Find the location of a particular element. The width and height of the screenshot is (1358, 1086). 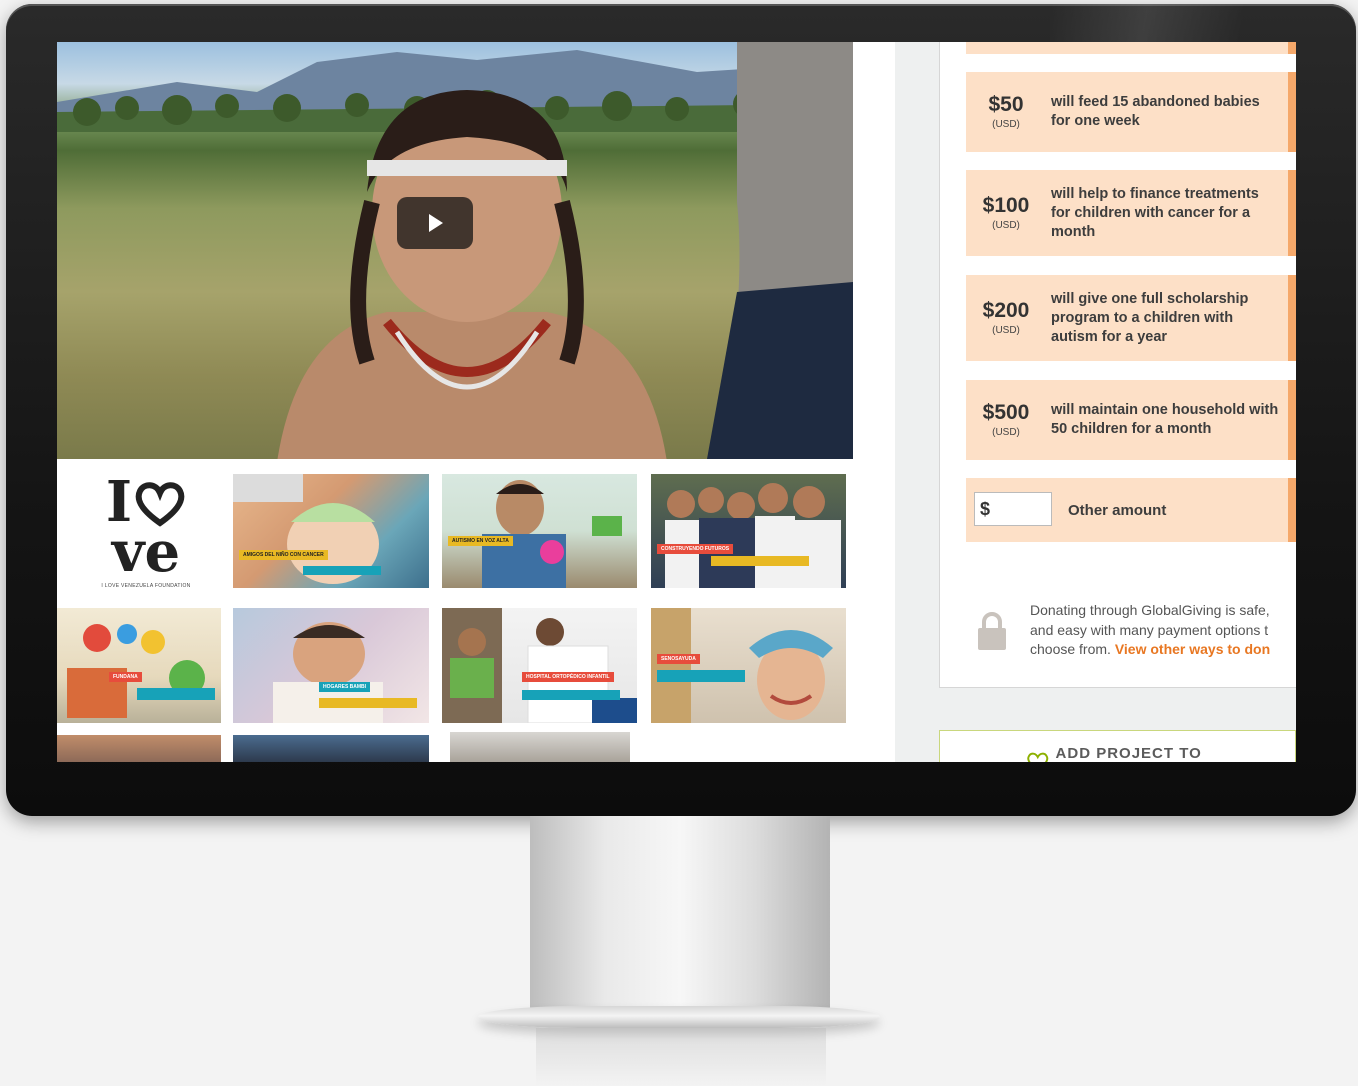

favorites-button-content: ADD PROJECT TO FAVORITES is located at coordinates (1160, 753).